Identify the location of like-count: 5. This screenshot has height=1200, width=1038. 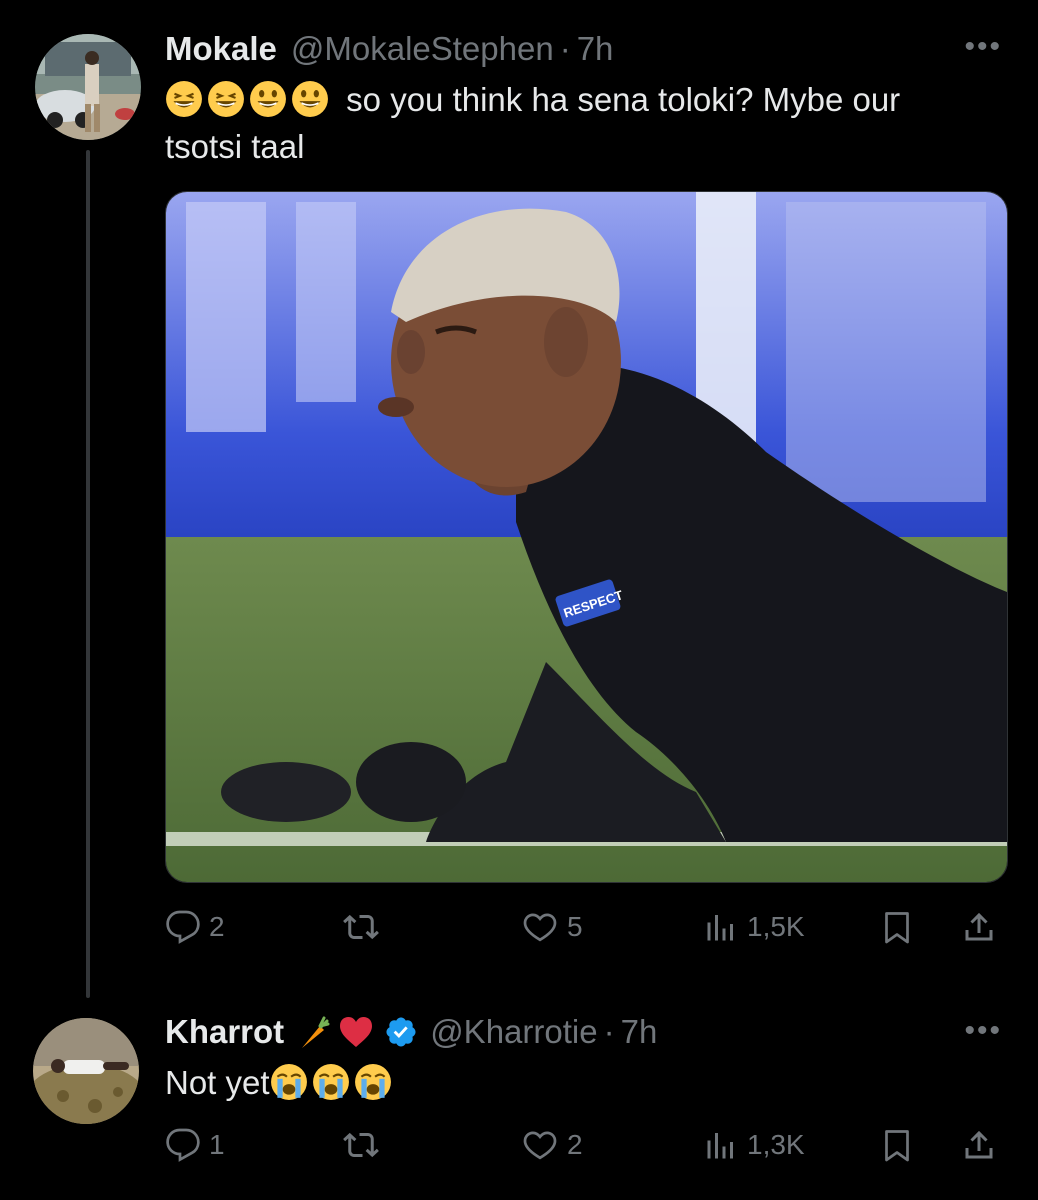
(575, 926).